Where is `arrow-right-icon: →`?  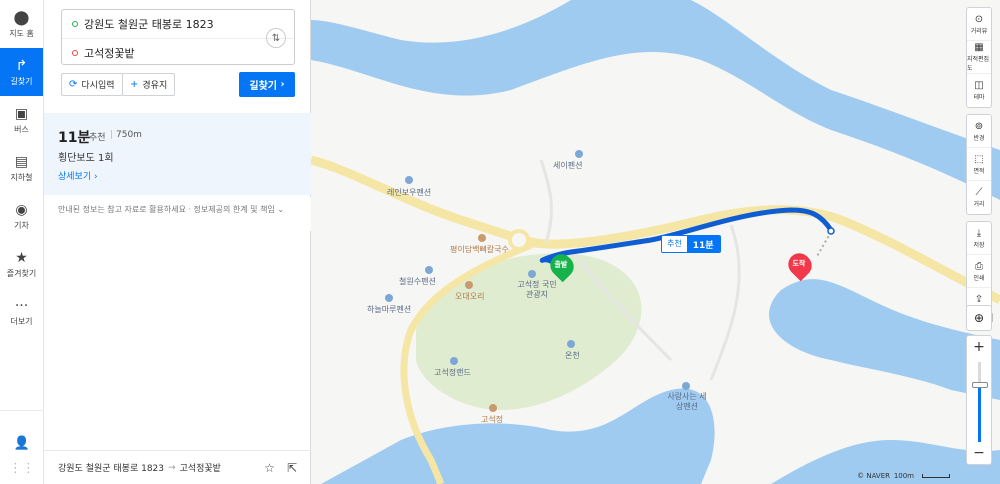
arrow-right-icon: → is located at coordinates (172, 467).